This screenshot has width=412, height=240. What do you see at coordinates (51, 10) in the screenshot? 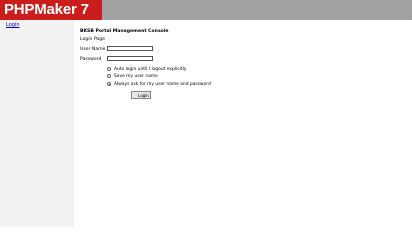
I see `phpmaker-logo: PHPMaker 7` at bounding box center [51, 10].